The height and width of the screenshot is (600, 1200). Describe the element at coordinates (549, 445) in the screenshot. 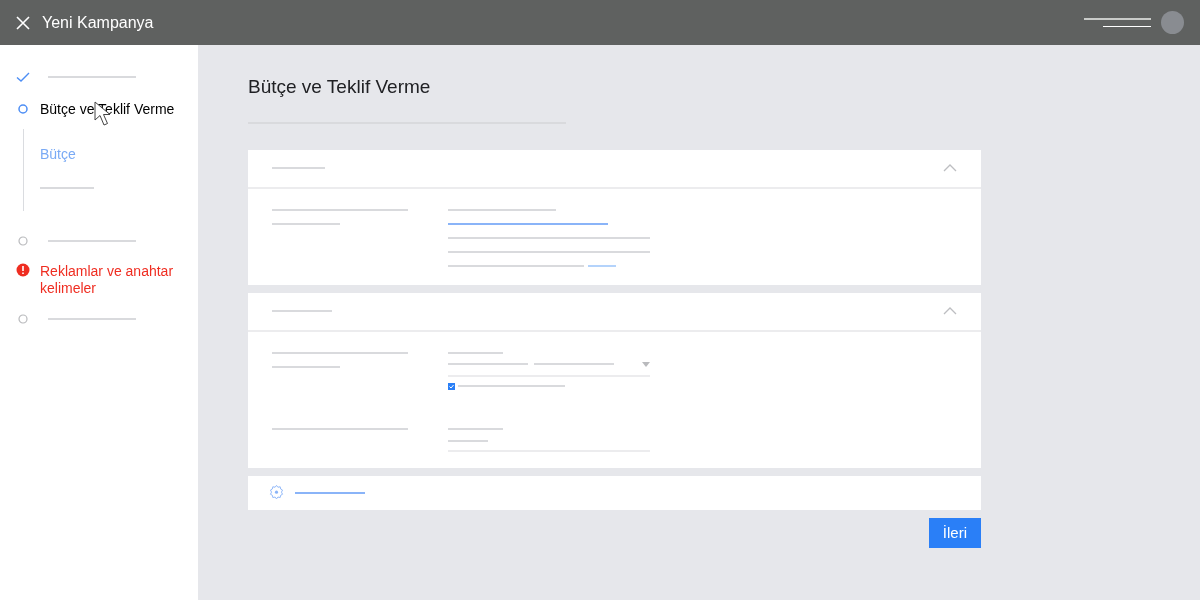

I see `input-field` at that location.